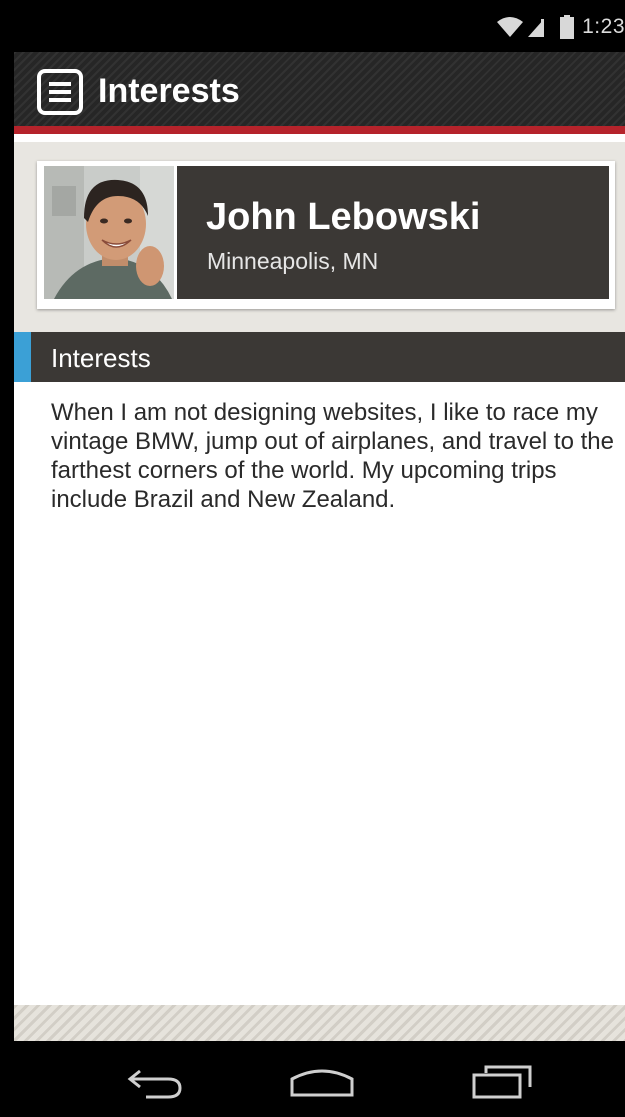 The image size is (625, 1117). Describe the element at coordinates (109, 232) in the screenshot. I see `avatar` at that location.